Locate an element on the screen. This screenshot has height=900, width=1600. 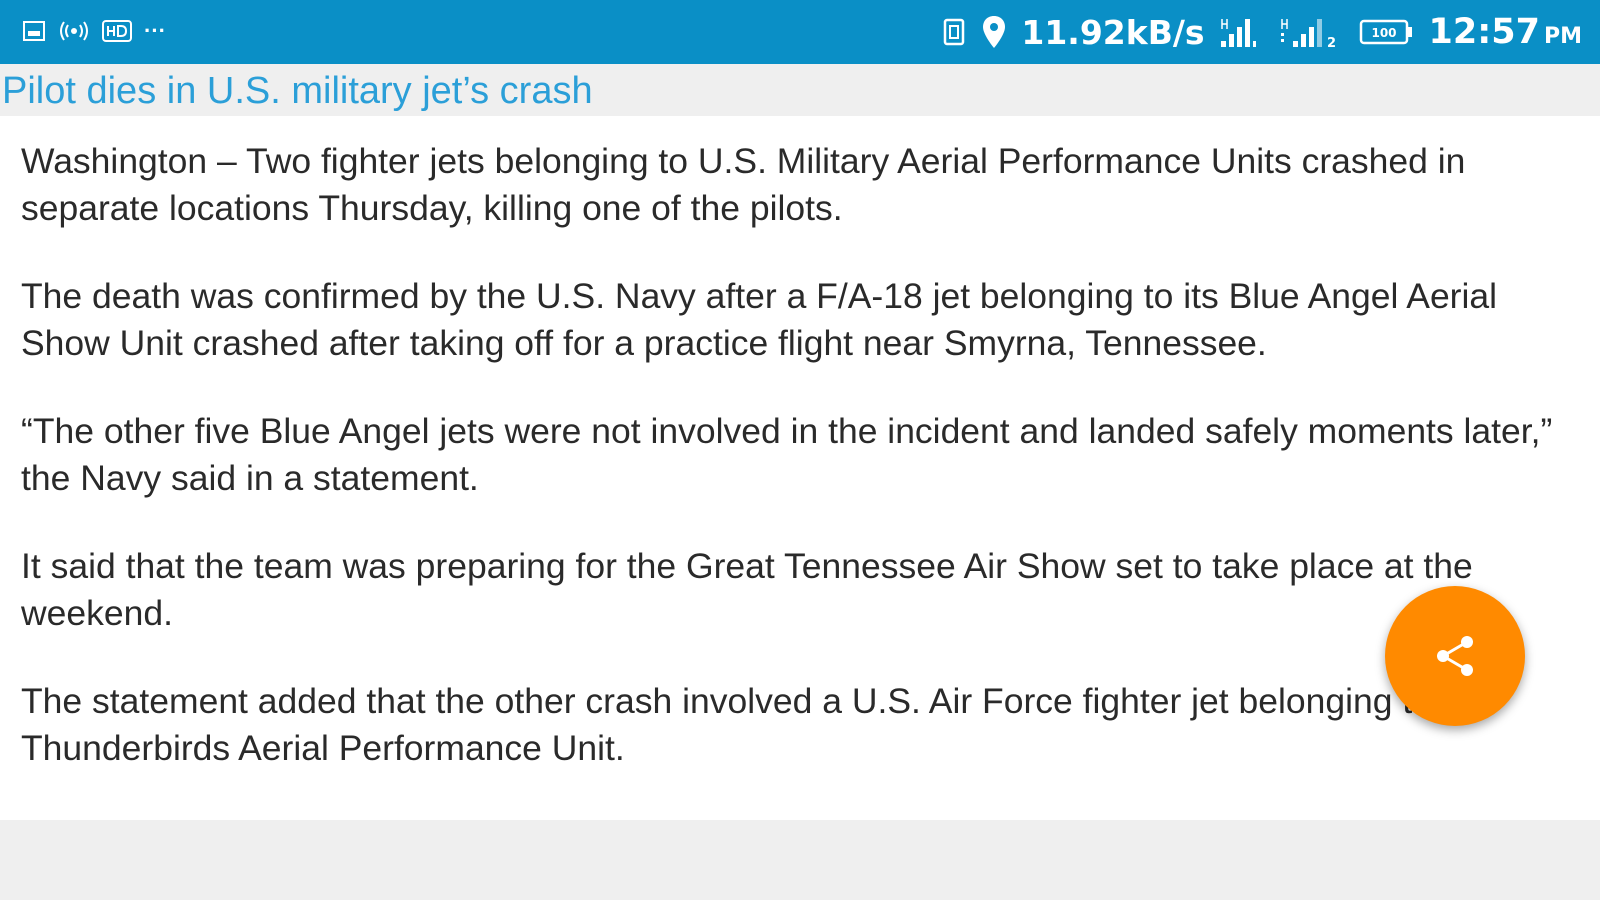
svg-text: 2 is located at coordinates (1331, 42).